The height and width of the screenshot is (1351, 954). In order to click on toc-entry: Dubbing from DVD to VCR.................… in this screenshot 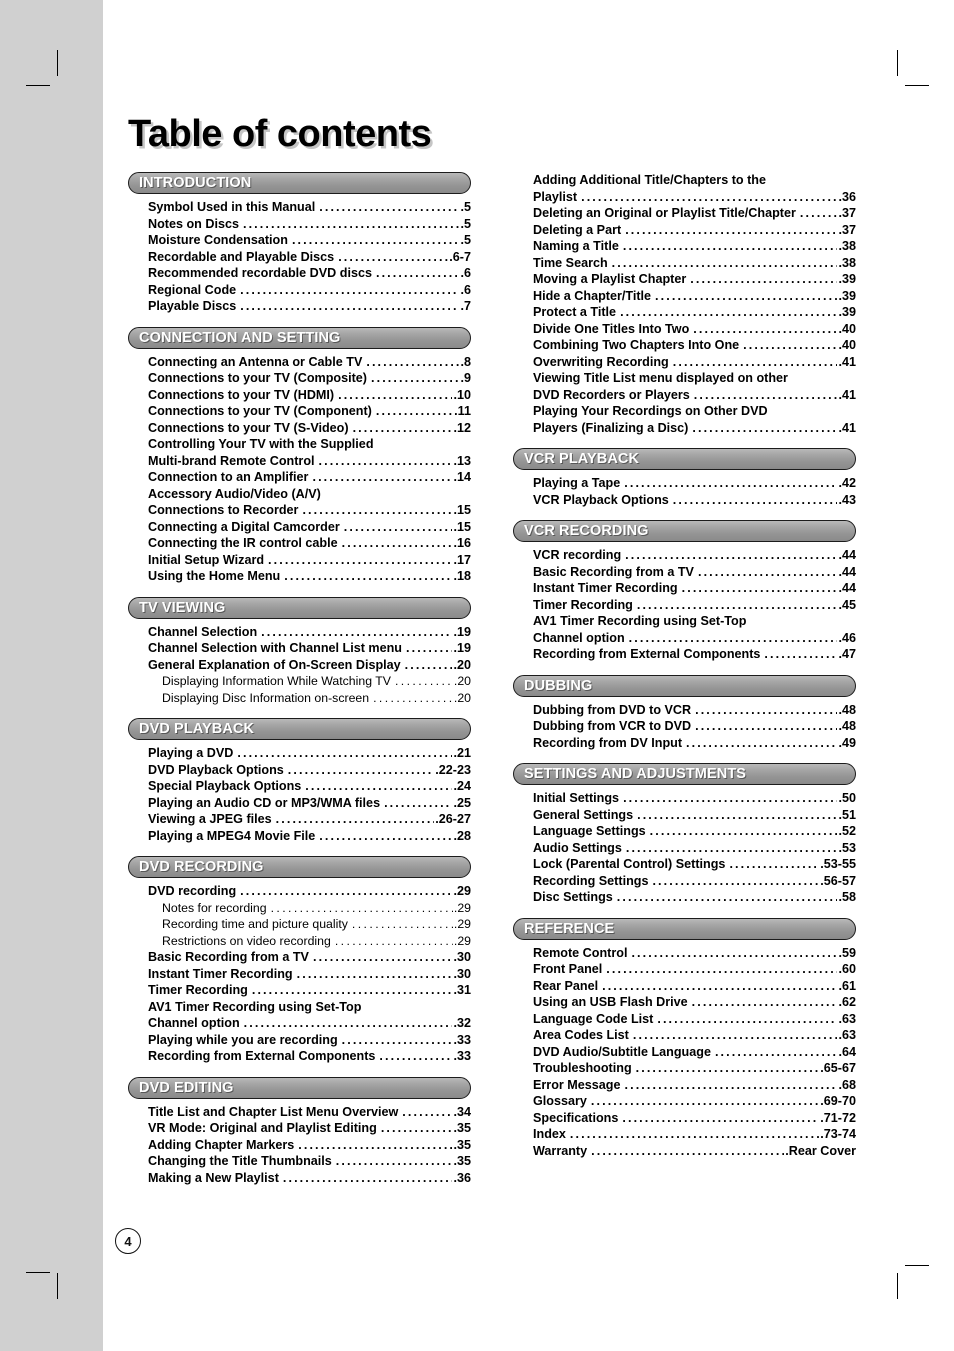, I will do `click(694, 710)`.